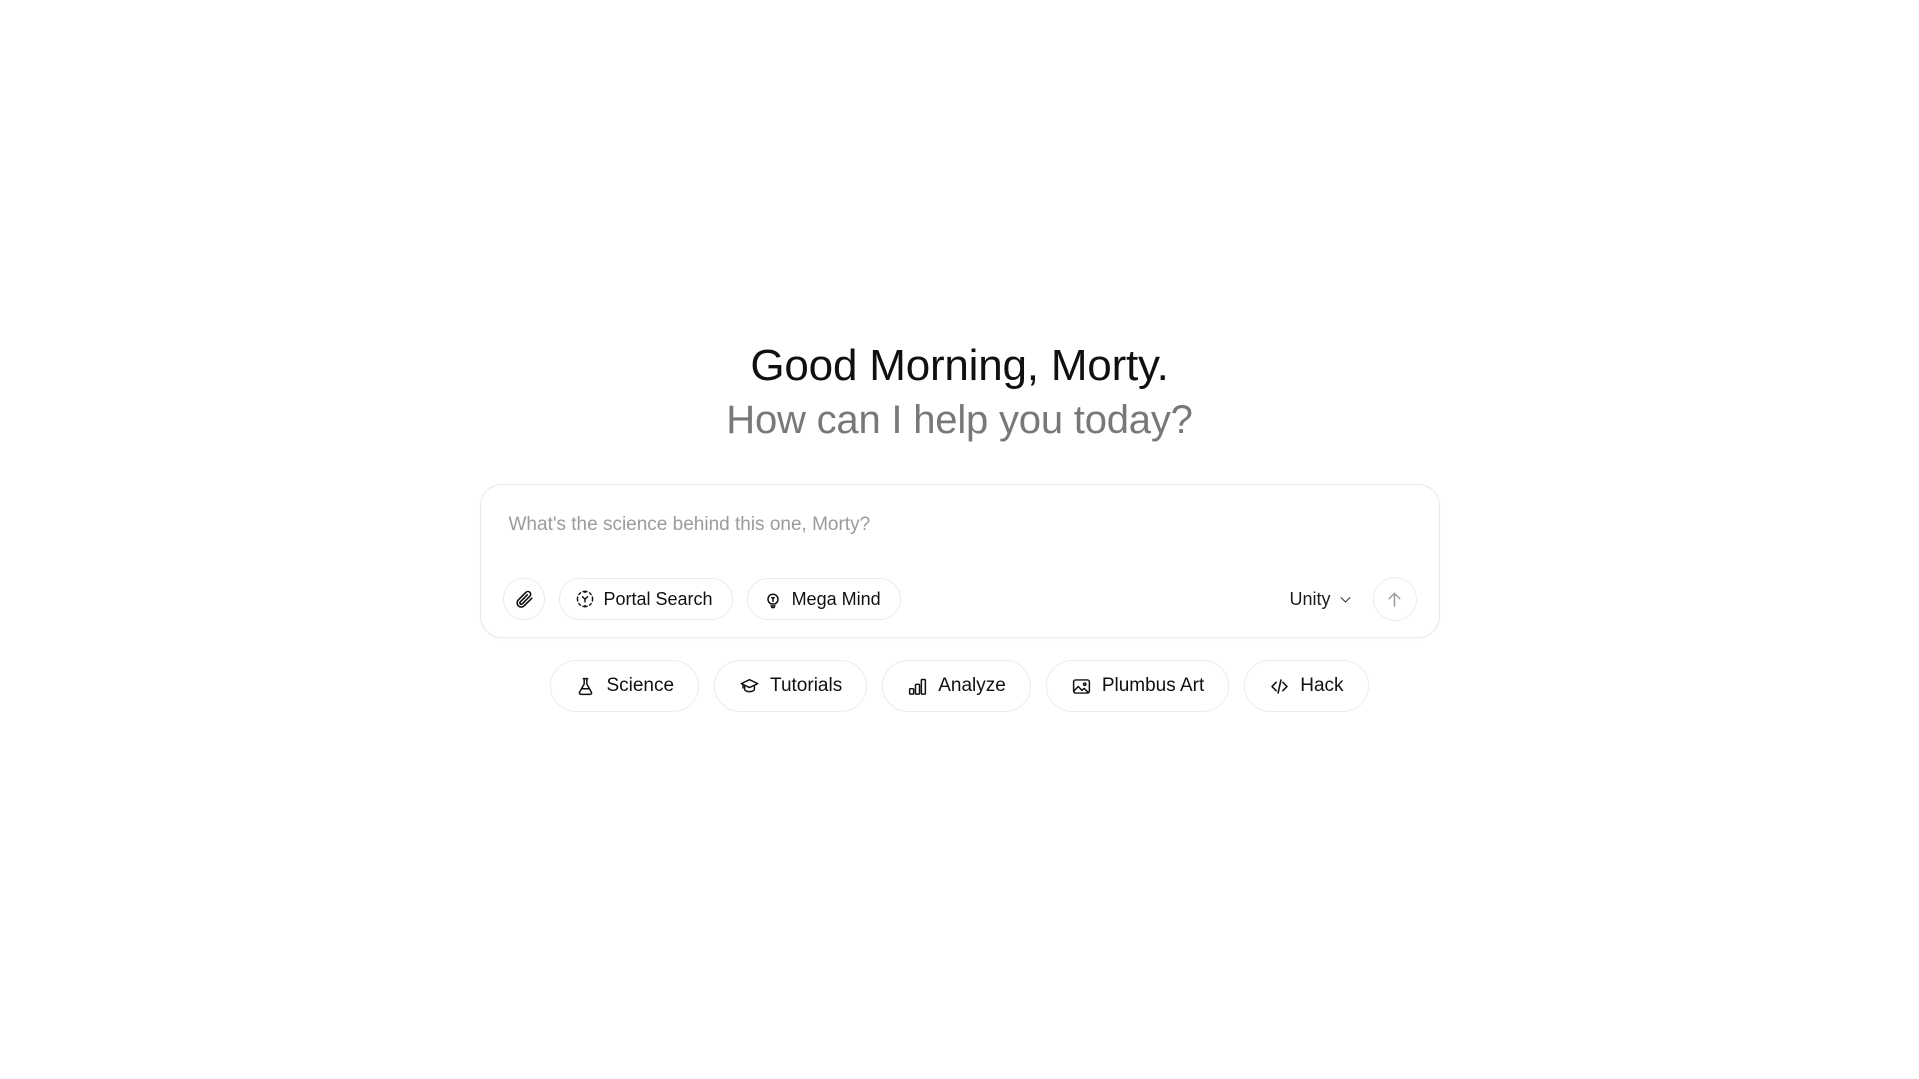  What do you see at coordinates (585, 599) in the screenshot?
I see `portal-scan-icon` at bounding box center [585, 599].